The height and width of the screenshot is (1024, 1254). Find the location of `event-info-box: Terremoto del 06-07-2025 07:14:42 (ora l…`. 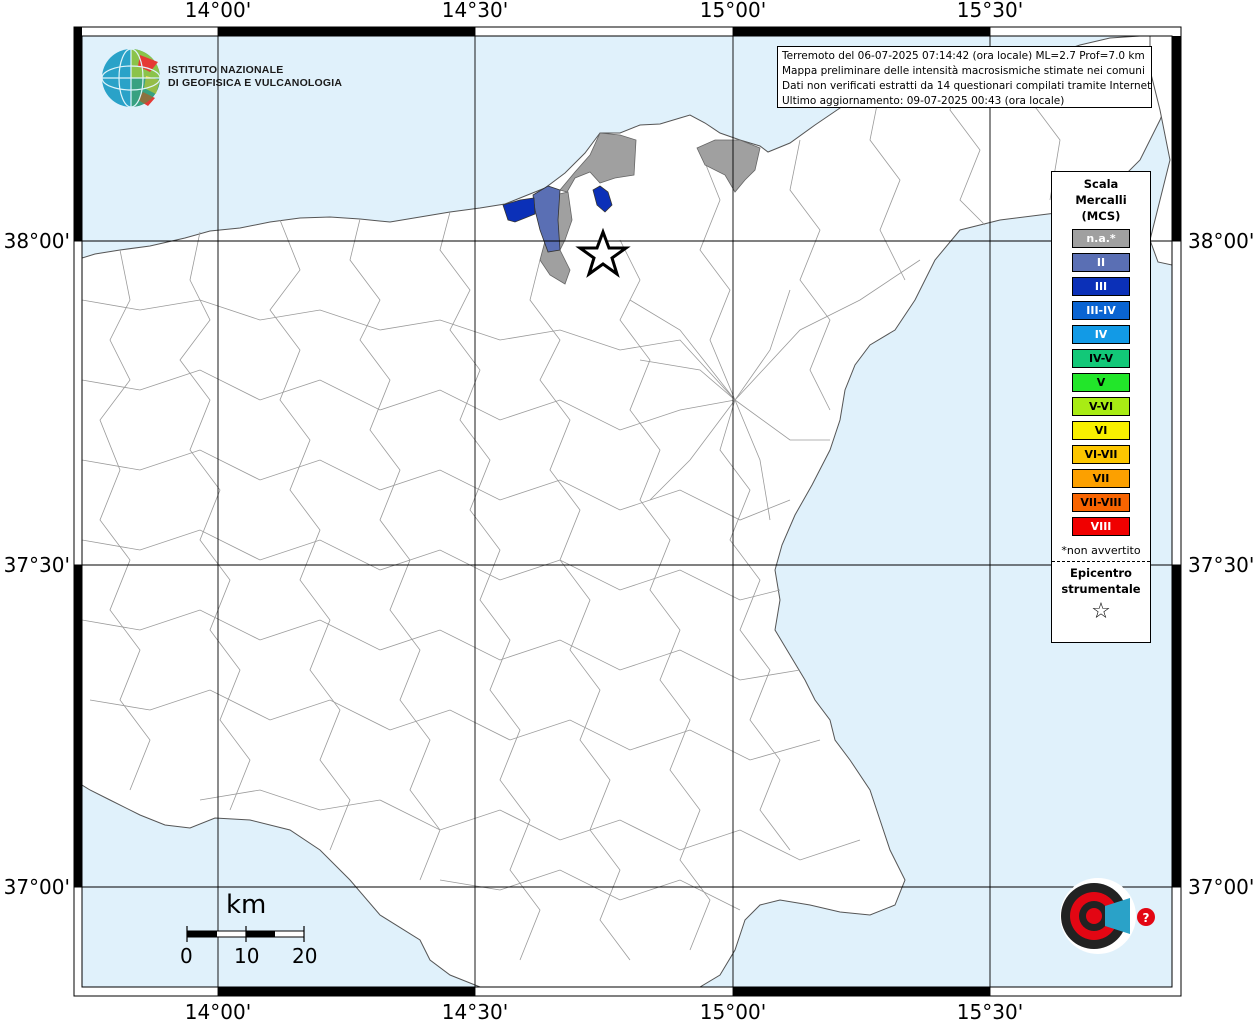

event-info-box: Terremoto del 06-07-2025 07:14:42 (ora l… is located at coordinates (964, 77).